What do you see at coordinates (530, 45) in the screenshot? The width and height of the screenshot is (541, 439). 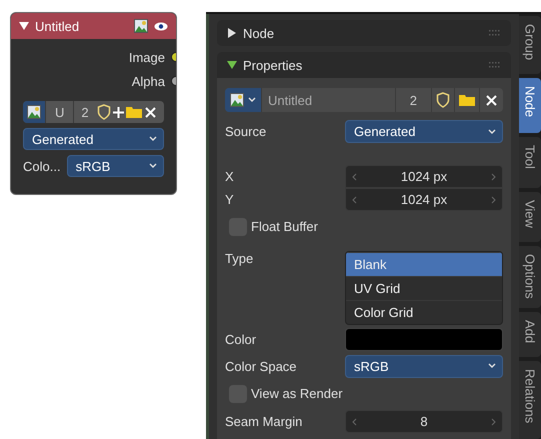 I see `sidebar-tab: Group` at bounding box center [530, 45].